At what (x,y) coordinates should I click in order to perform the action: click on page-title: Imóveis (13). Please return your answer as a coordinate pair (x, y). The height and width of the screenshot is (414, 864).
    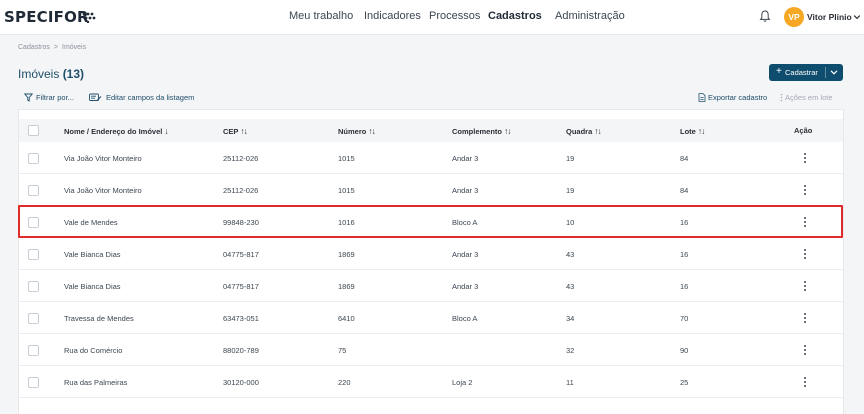
    Looking at the image, I should click on (51, 74).